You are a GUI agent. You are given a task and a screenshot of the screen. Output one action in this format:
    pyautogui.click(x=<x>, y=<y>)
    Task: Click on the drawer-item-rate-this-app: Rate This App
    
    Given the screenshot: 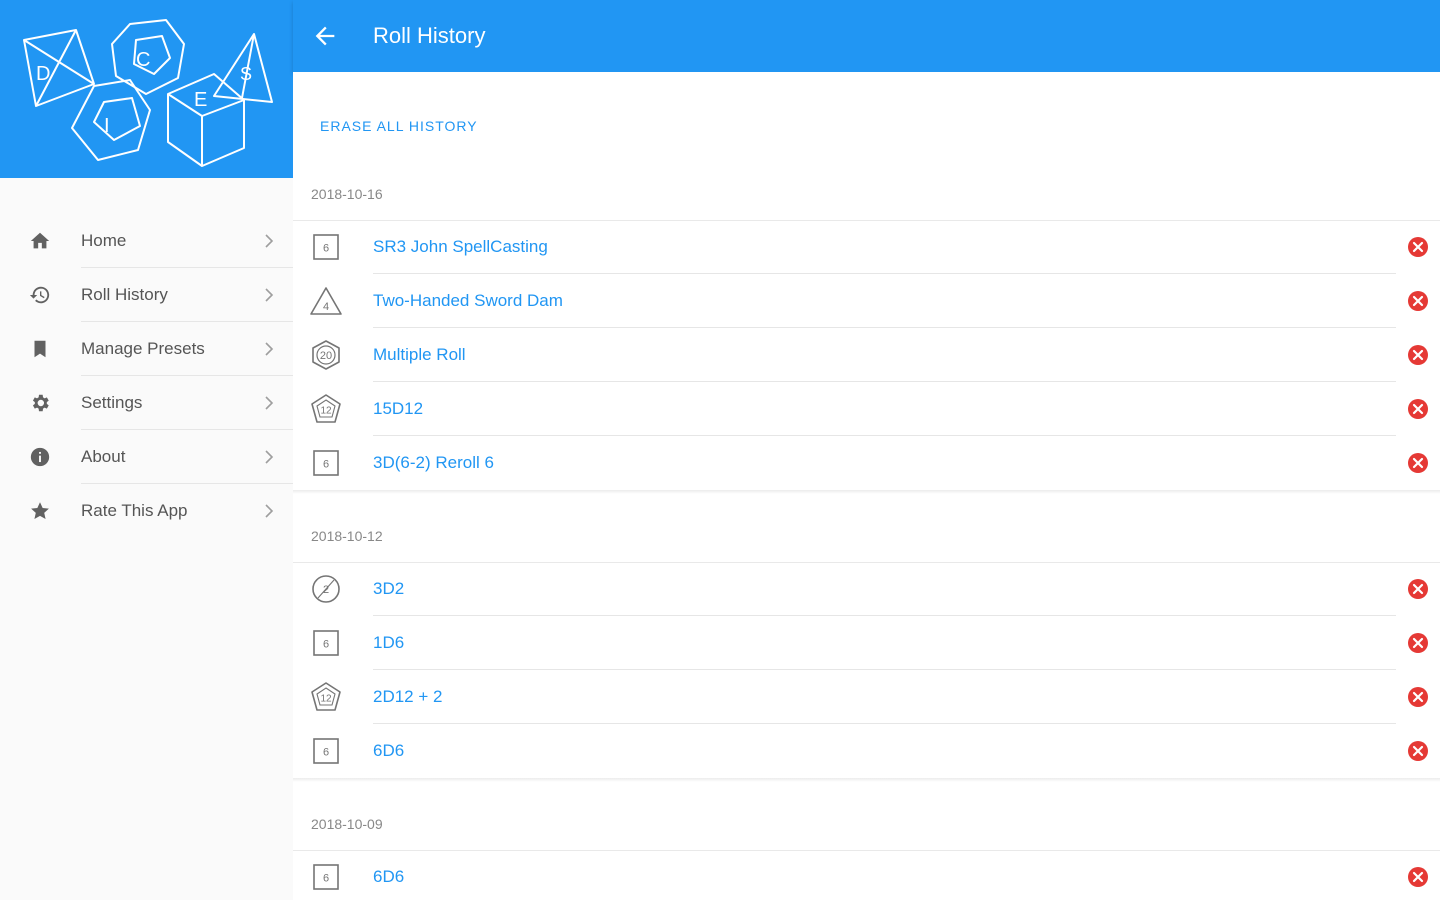 What is the action you would take?
    pyautogui.click(x=146, y=511)
    